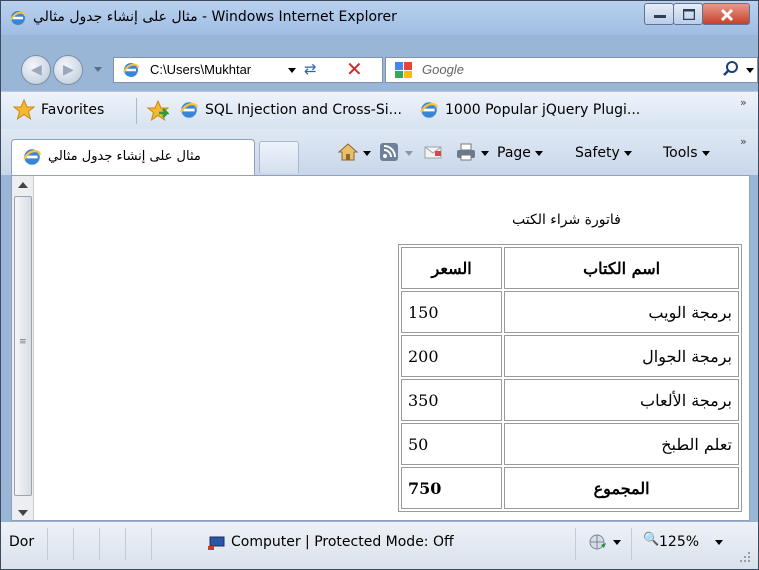 This screenshot has width=759, height=570. What do you see at coordinates (598, 542) in the screenshot?
I see `globe-icon` at bounding box center [598, 542].